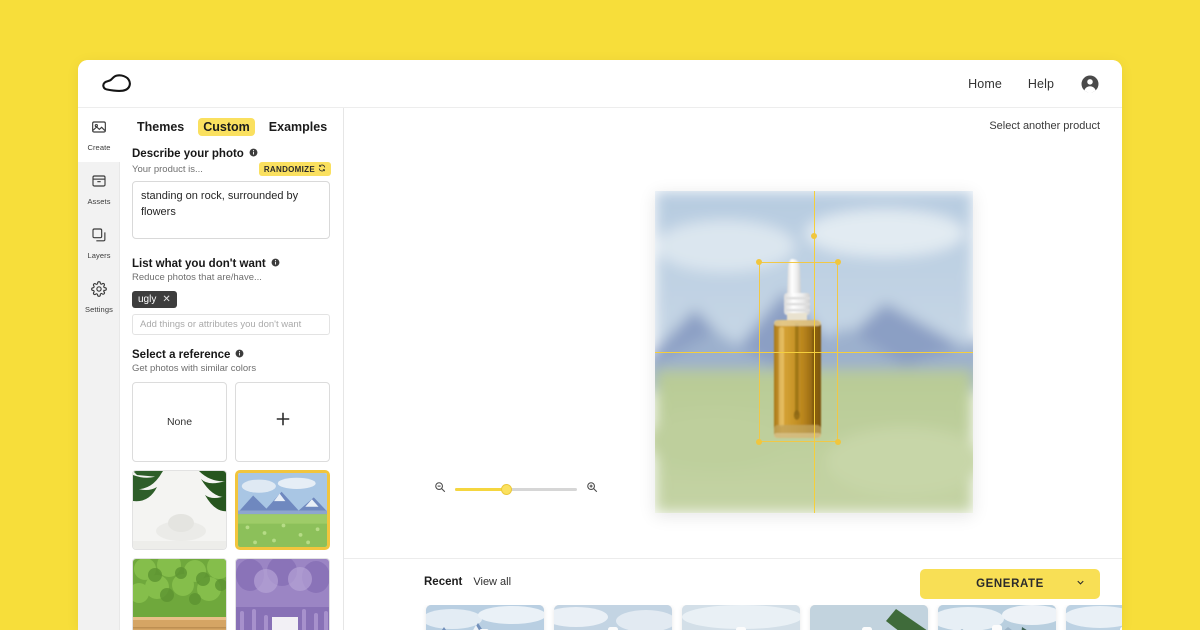  What do you see at coordinates (759, 442) in the screenshot?
I see `crop-handle-bottom-left` at bounding box center [759, 442].